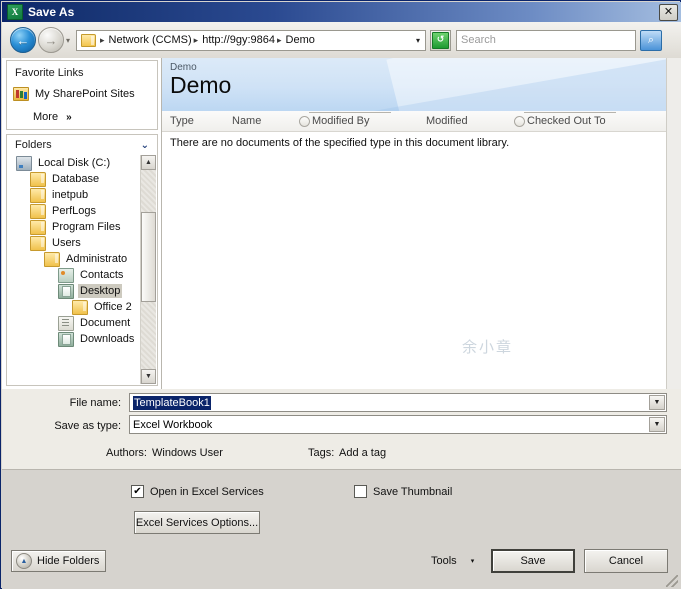 The width and height of the screenshot is (681, 589). Describe the element at coordinates (172, 402) in the screenshot. I see `file-name-value: TemplateBook1` at that location.